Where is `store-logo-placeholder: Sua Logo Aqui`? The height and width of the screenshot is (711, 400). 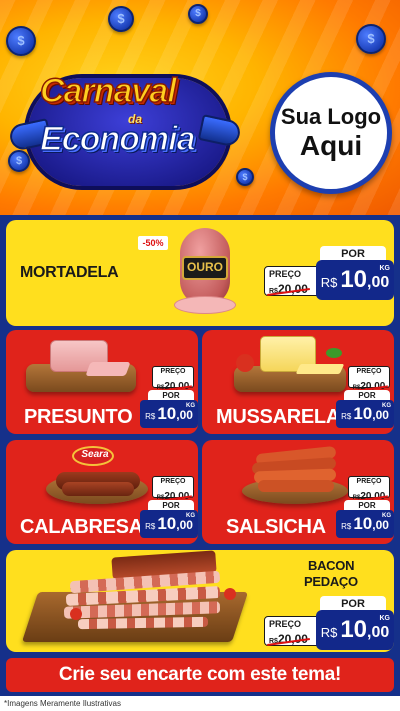 store-logo-placeholder: Sua Logo Aqui is located at coordinates (331, 133).